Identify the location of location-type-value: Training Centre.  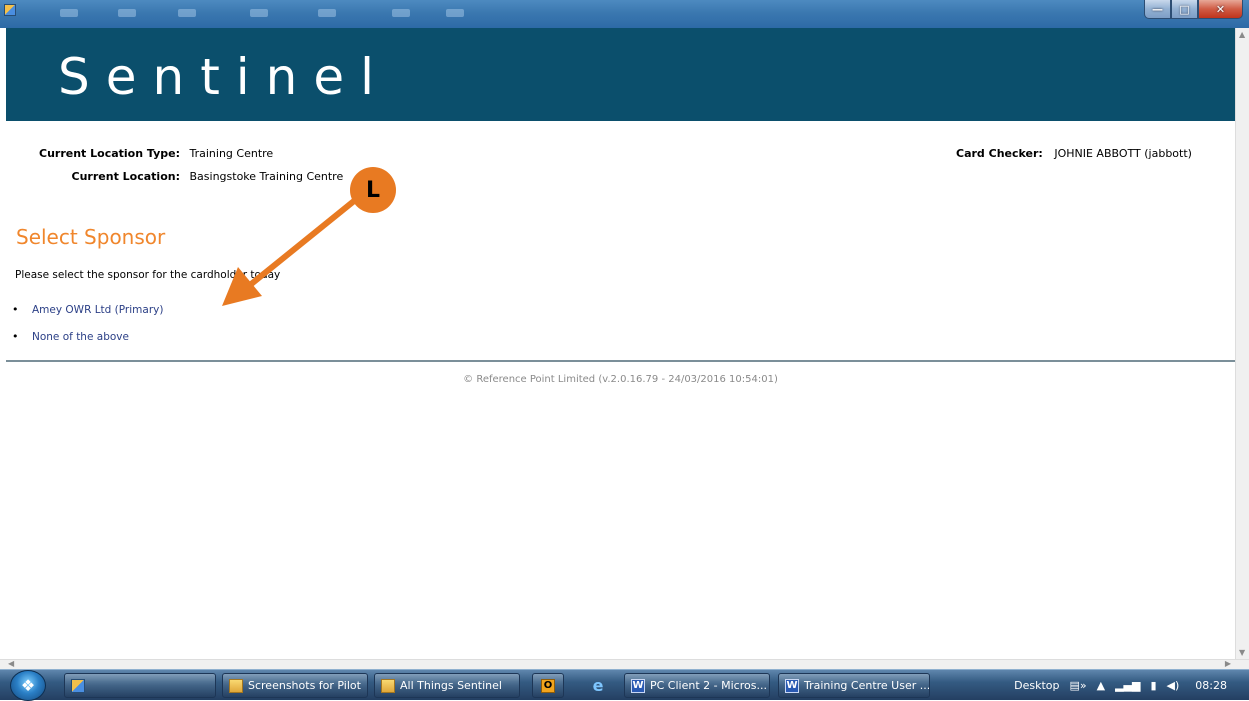
(231, 153).